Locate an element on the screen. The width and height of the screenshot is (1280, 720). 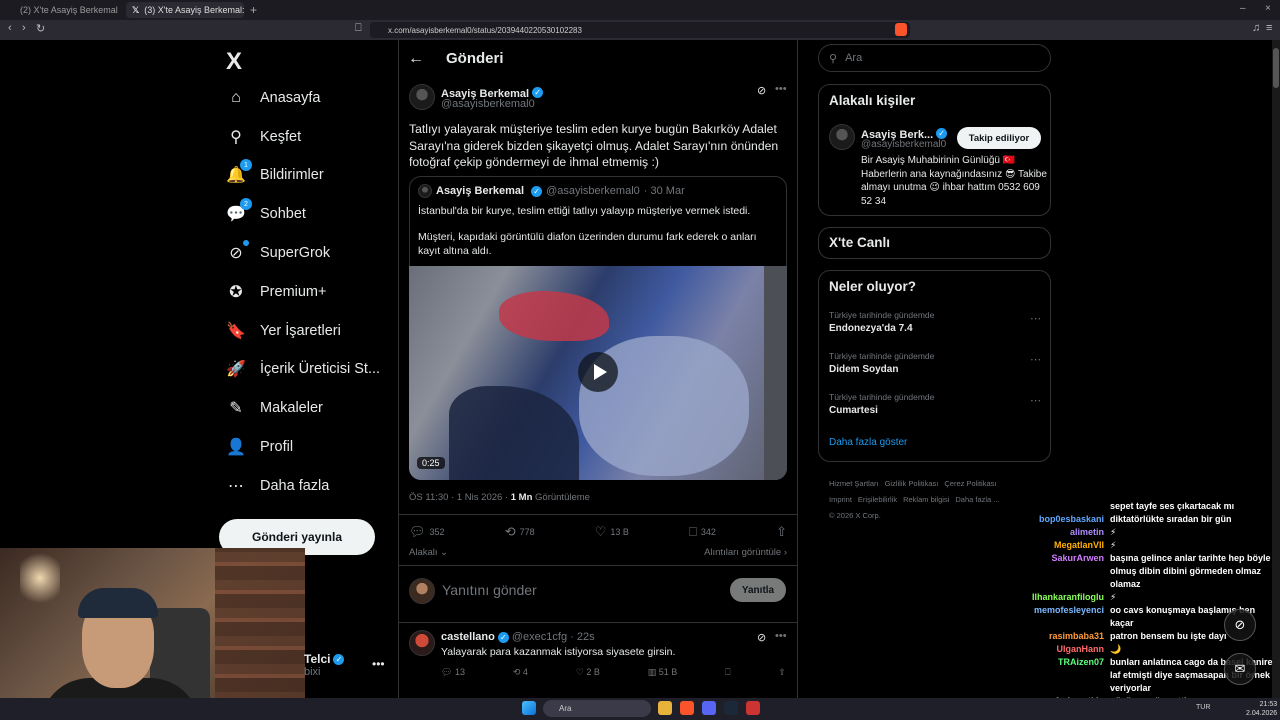
share-icon: ⇧ is located at coordinates (781, 531).